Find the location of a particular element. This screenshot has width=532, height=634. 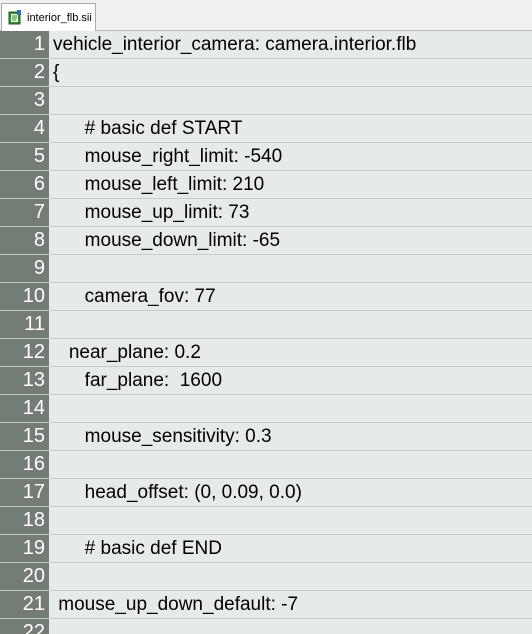

line-number: 11 is located at coordinates (34, 324).